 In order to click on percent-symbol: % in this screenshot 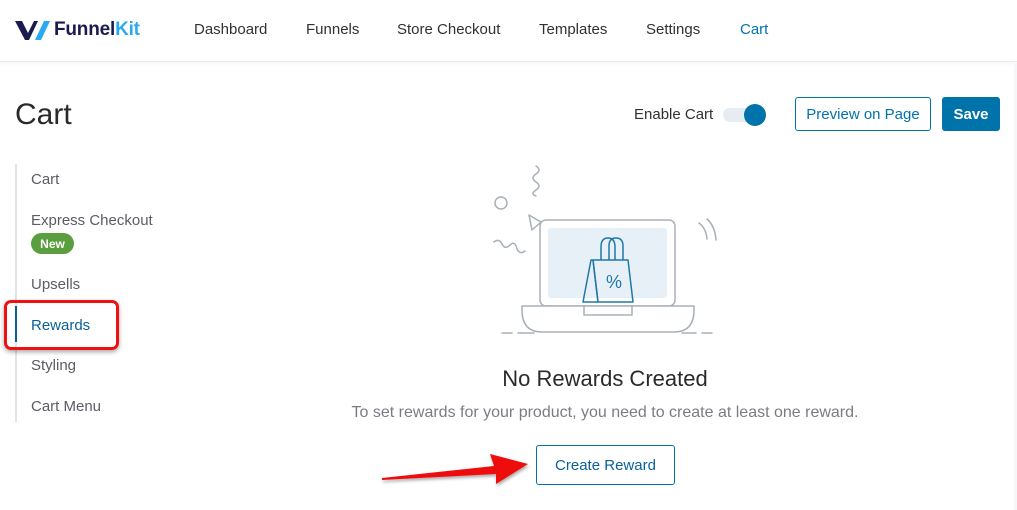, I will do `click(614, 282)`.